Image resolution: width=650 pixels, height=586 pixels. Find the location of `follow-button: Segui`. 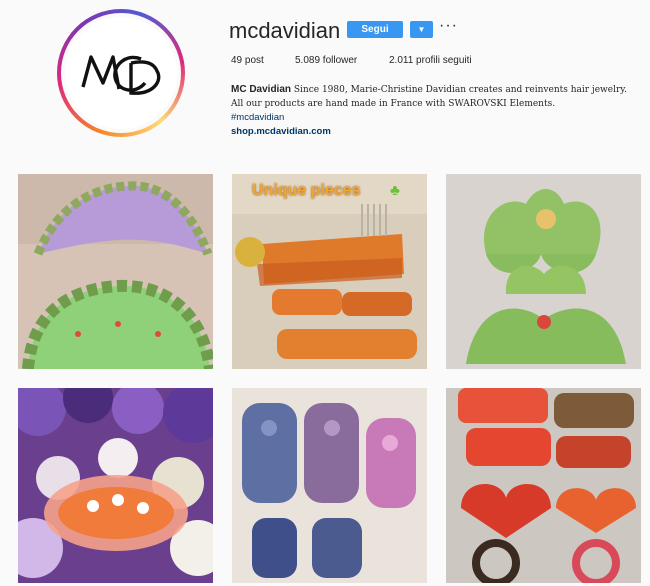

follow-button: Segui is located at coordinates (375, 29).